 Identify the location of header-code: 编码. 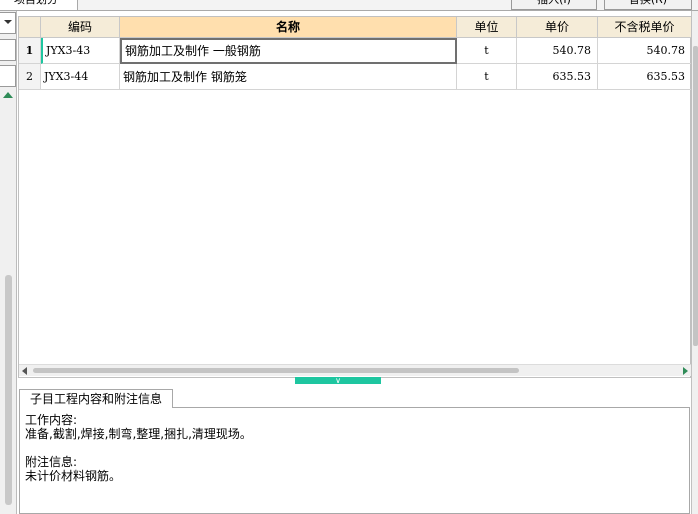
(80, 27).